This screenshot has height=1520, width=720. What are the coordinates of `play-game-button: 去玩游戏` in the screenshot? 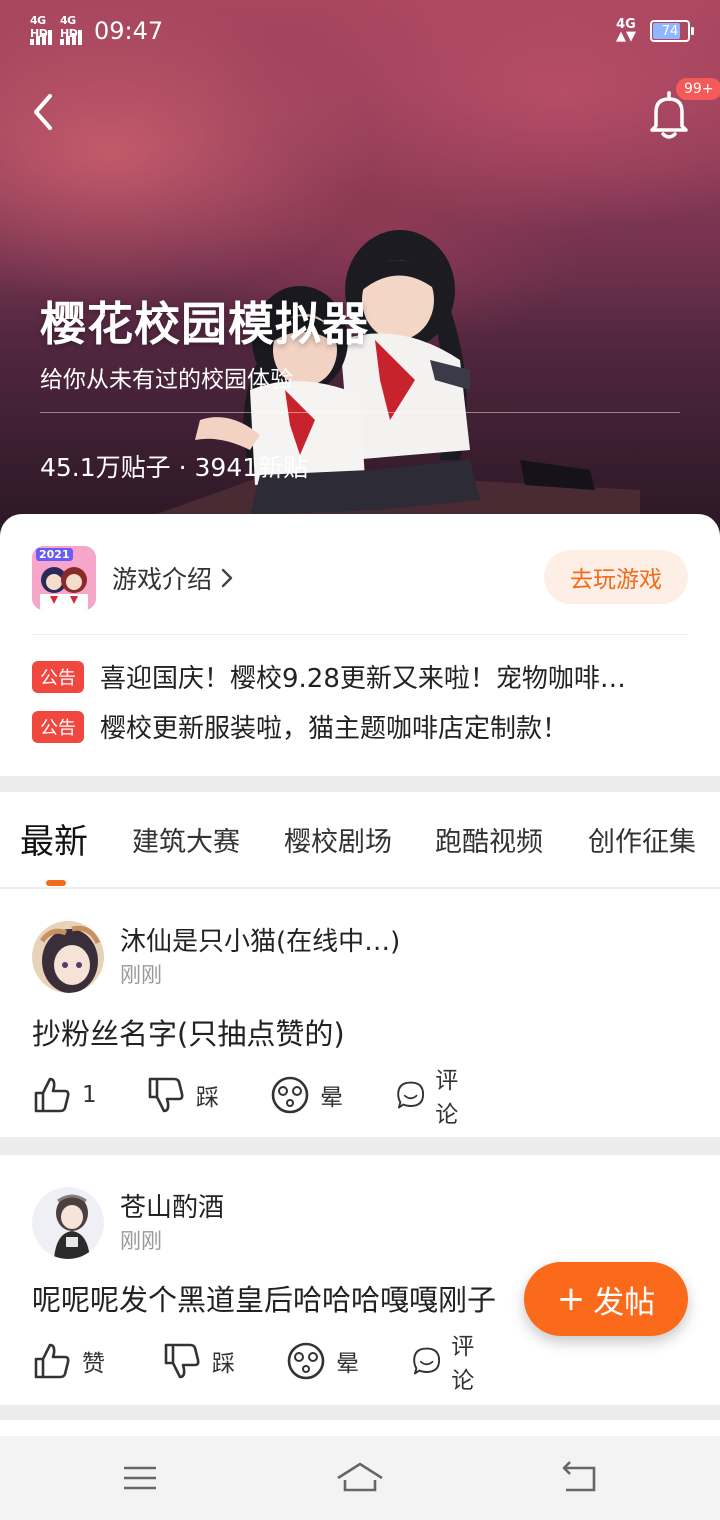 It's located at (616, 577).